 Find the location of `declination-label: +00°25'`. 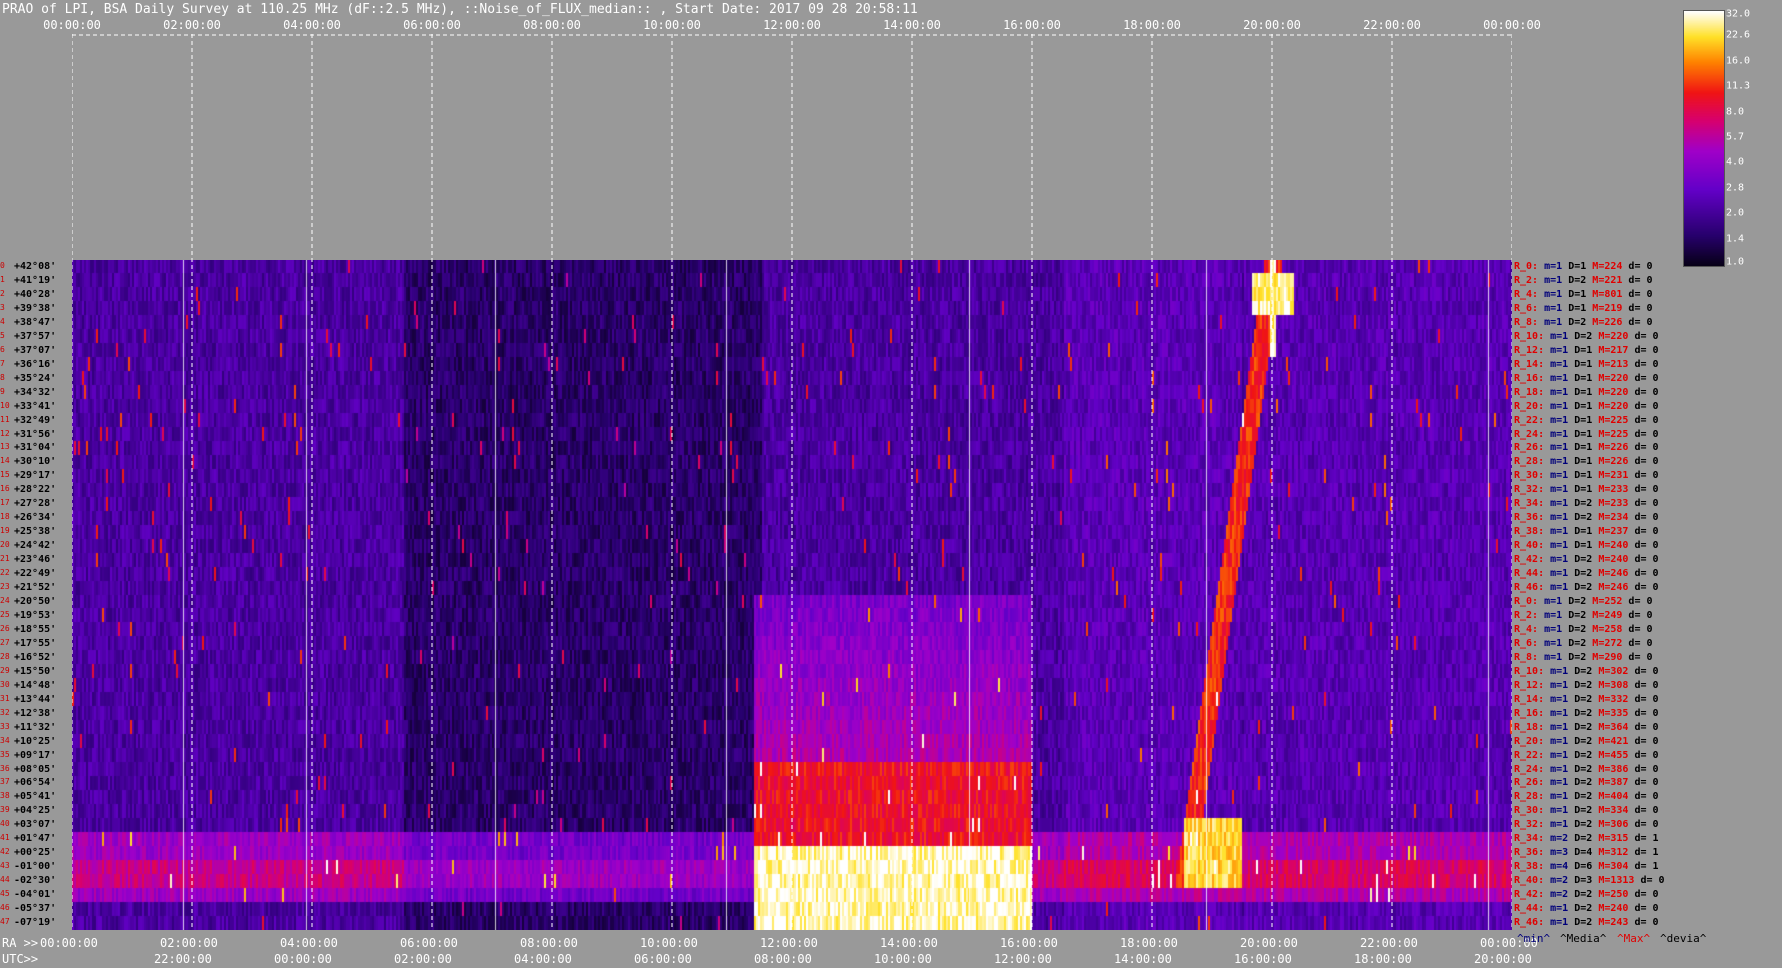

declination-label: +00°25' is located at coordinates (35, 853).